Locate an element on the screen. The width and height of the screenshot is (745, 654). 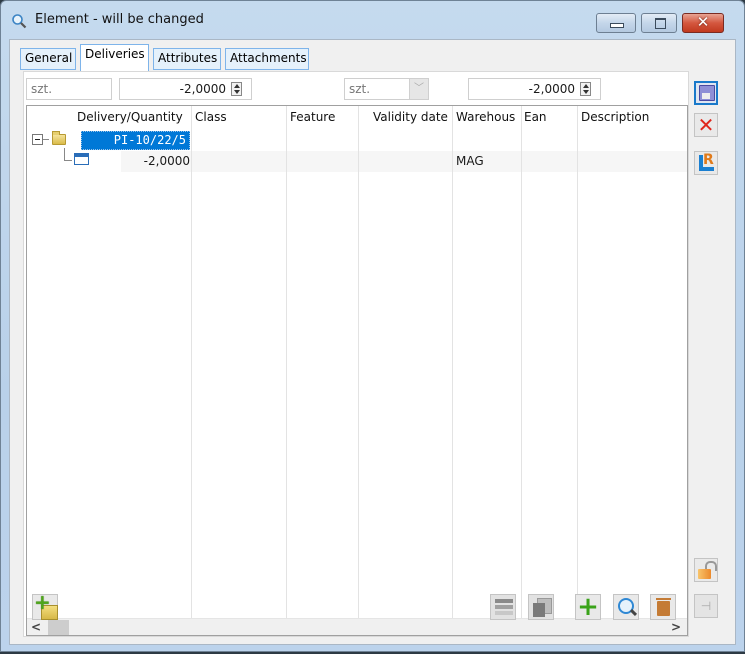
report-button: R is located at coordinates (706, 163).